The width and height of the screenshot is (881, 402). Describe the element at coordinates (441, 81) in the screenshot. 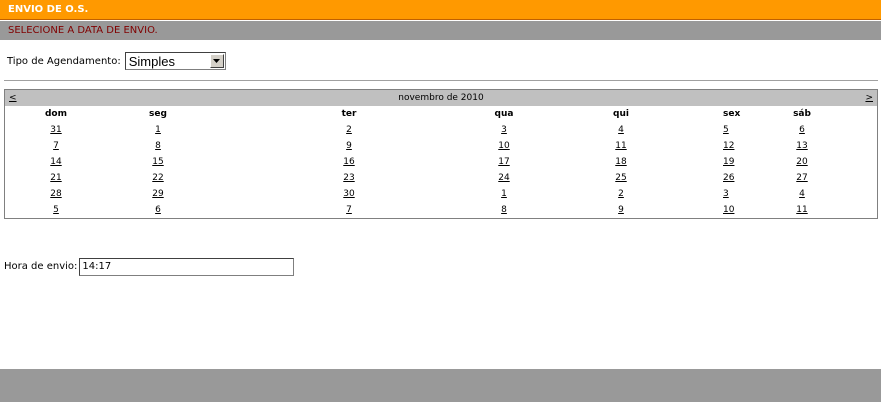

I see `divider` at that location.